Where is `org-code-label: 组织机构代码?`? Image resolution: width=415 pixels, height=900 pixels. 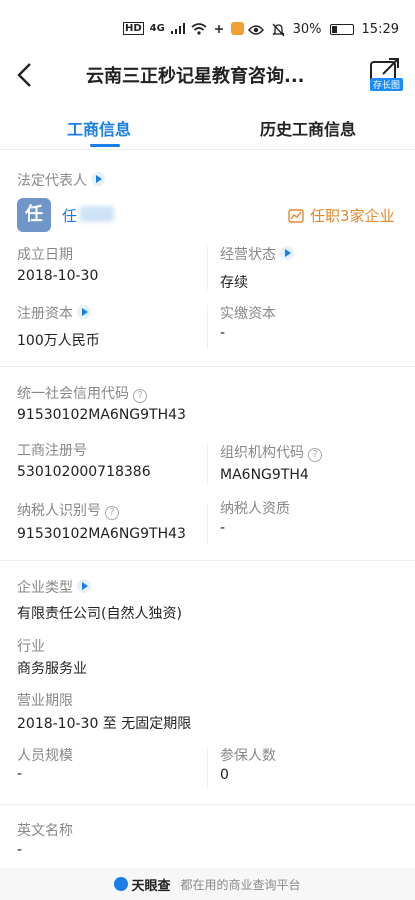 org-code-label: 组织机构代码? is located at coordinates (271, 452).